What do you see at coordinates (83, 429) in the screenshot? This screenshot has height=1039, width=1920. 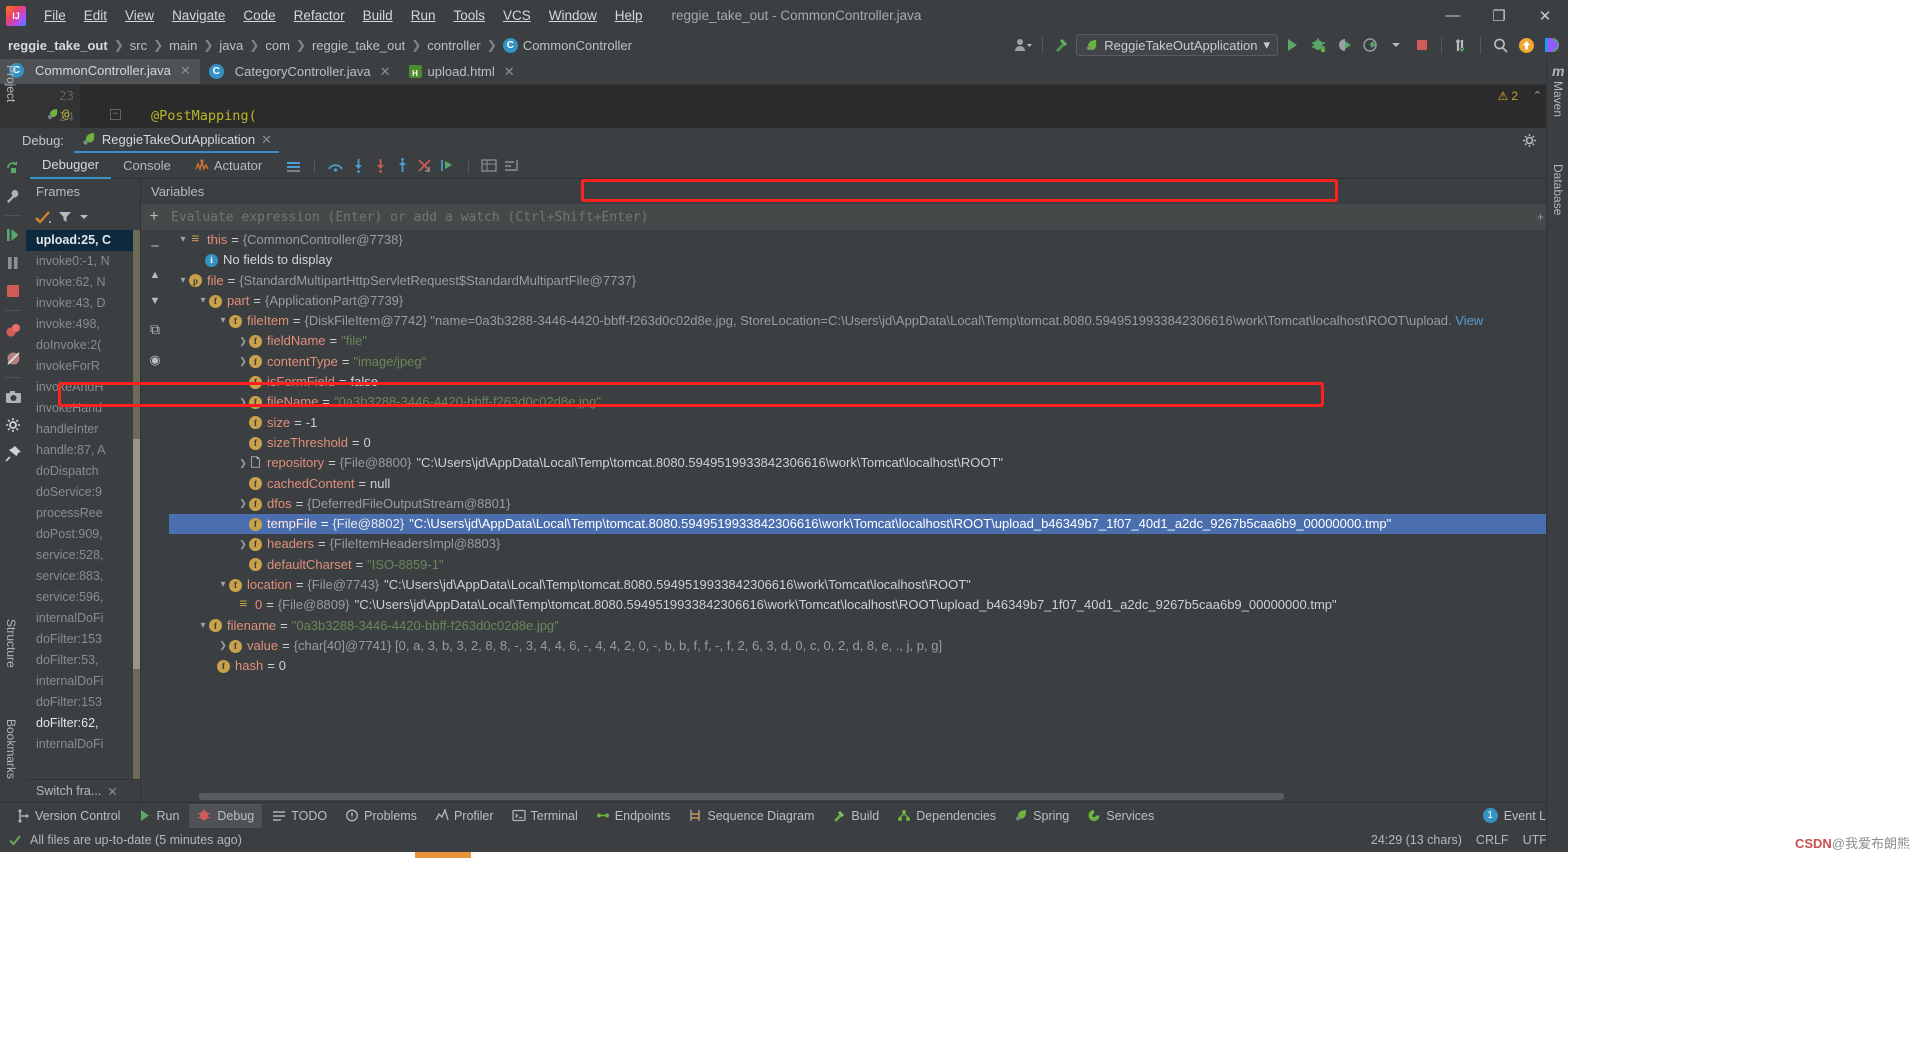 I see `frame-item: handleInter` at bounding box center [83, 429].